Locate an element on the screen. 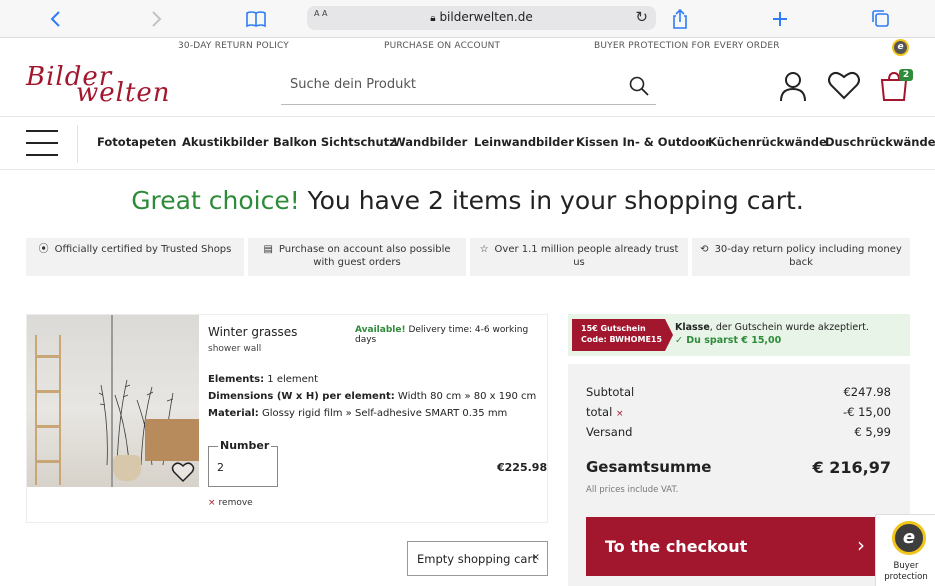 The width and height of the screenshot is (935, 586). subtotal-row: Subtotal €247.98 is located at coordinates (738, 392).